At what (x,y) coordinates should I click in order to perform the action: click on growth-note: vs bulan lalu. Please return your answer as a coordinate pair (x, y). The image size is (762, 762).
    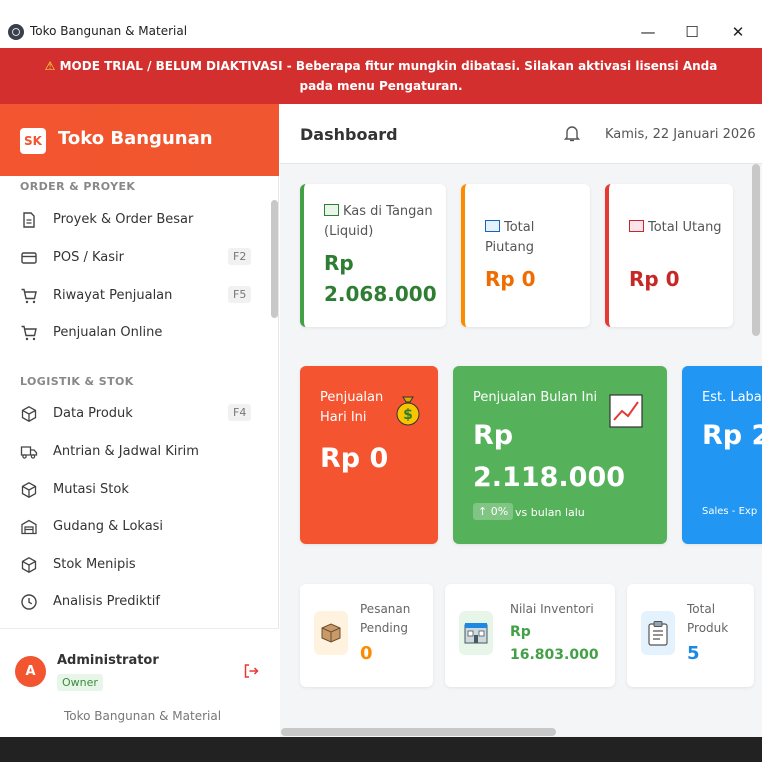
    Looking at the image, I should click on (550, 512).